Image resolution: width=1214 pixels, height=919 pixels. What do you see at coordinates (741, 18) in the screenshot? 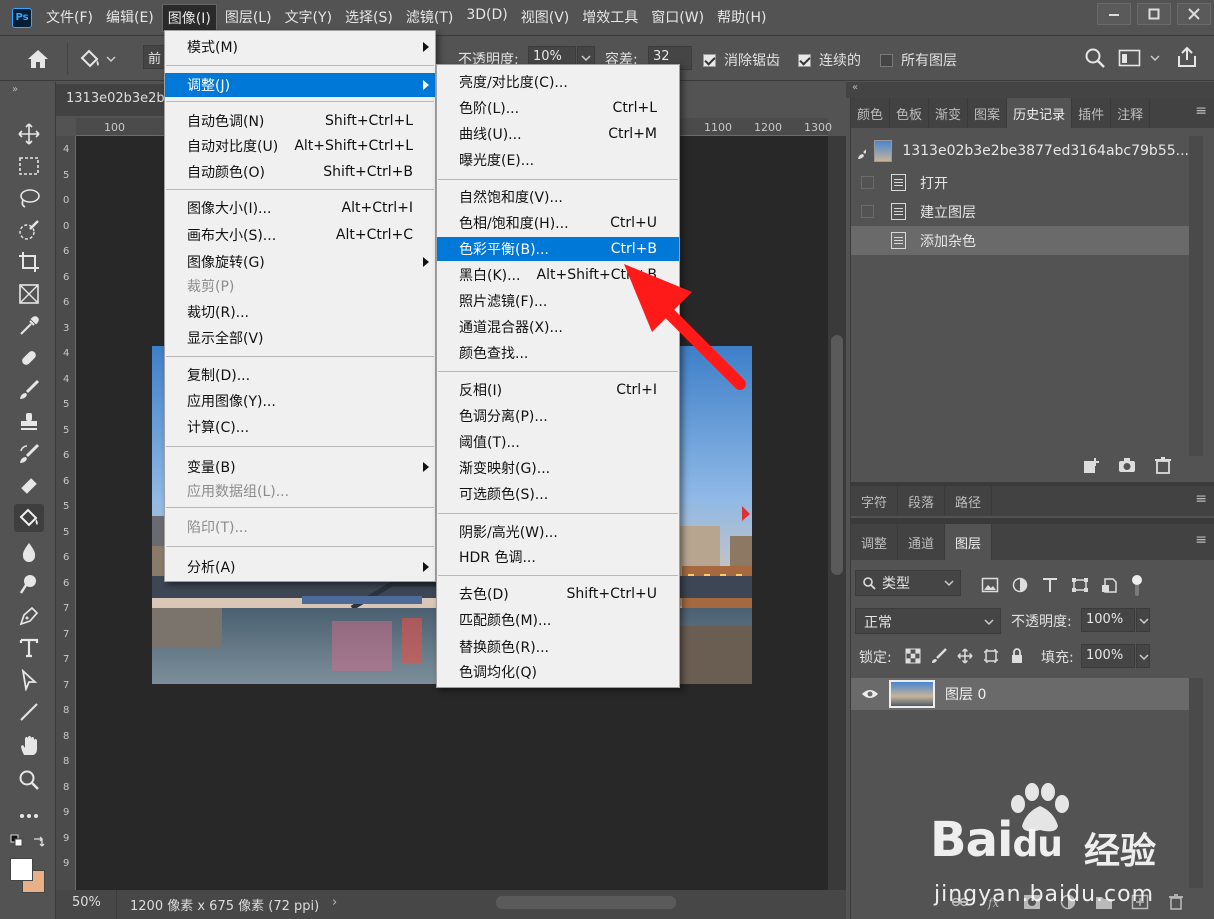
I see `menu-item: 帮助(H)` at bounding box center [741, 18].